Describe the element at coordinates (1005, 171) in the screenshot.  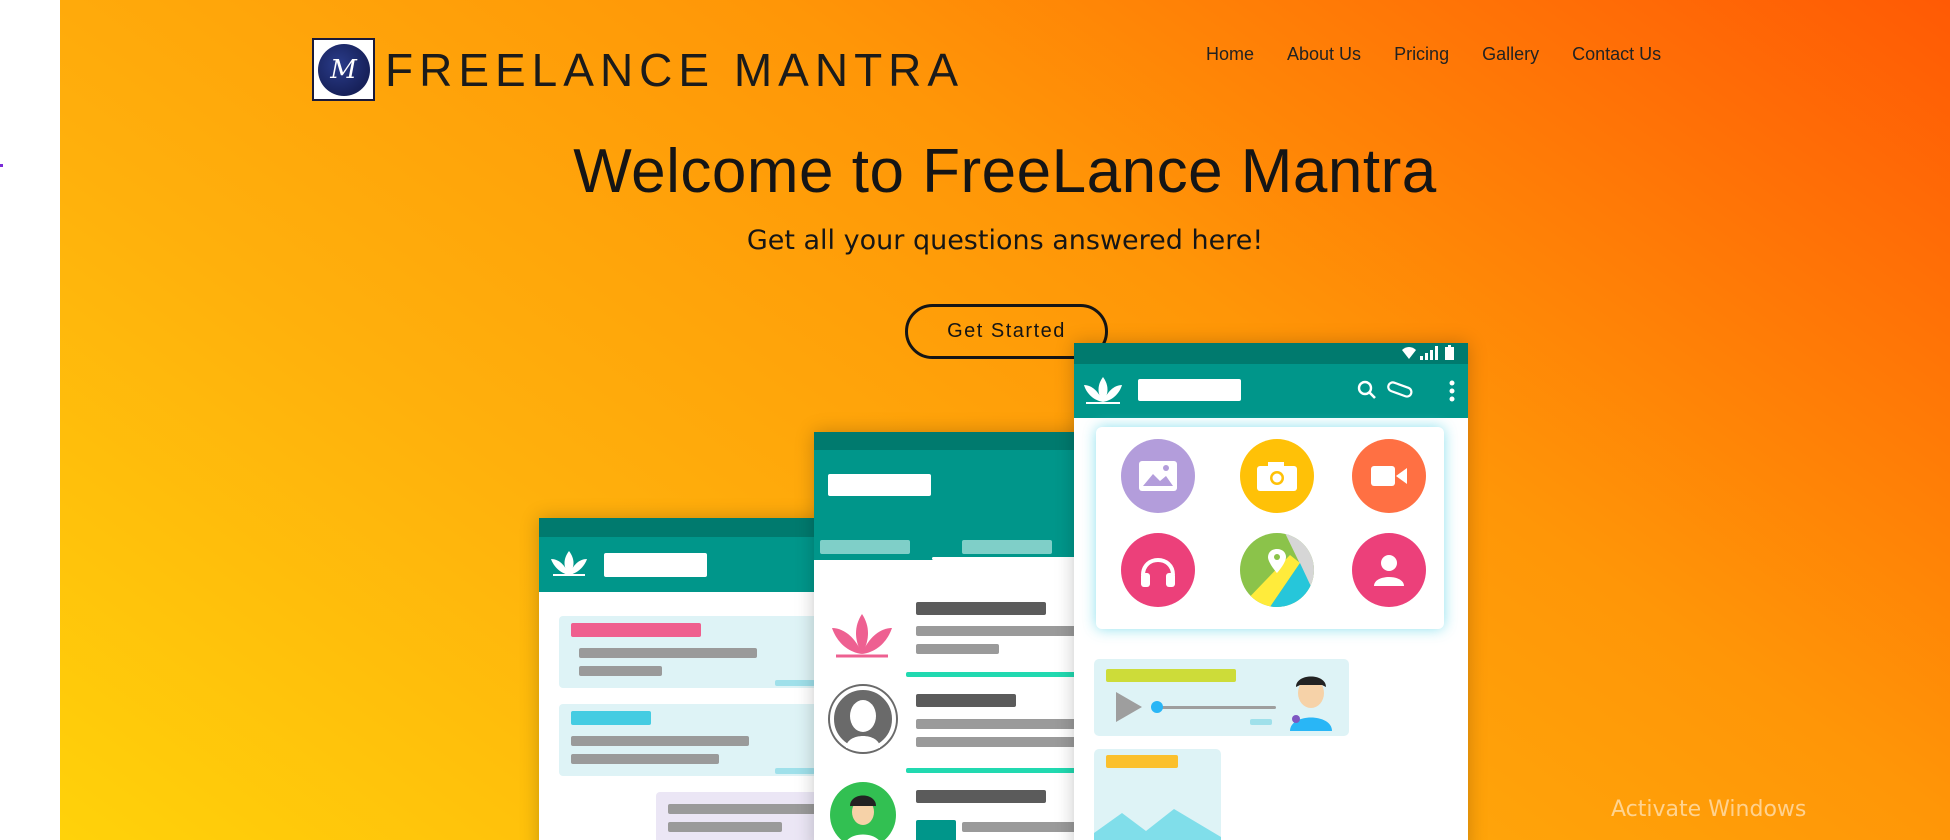
I see `hero-title: Welcome to FreeLance Mantra` at that location.